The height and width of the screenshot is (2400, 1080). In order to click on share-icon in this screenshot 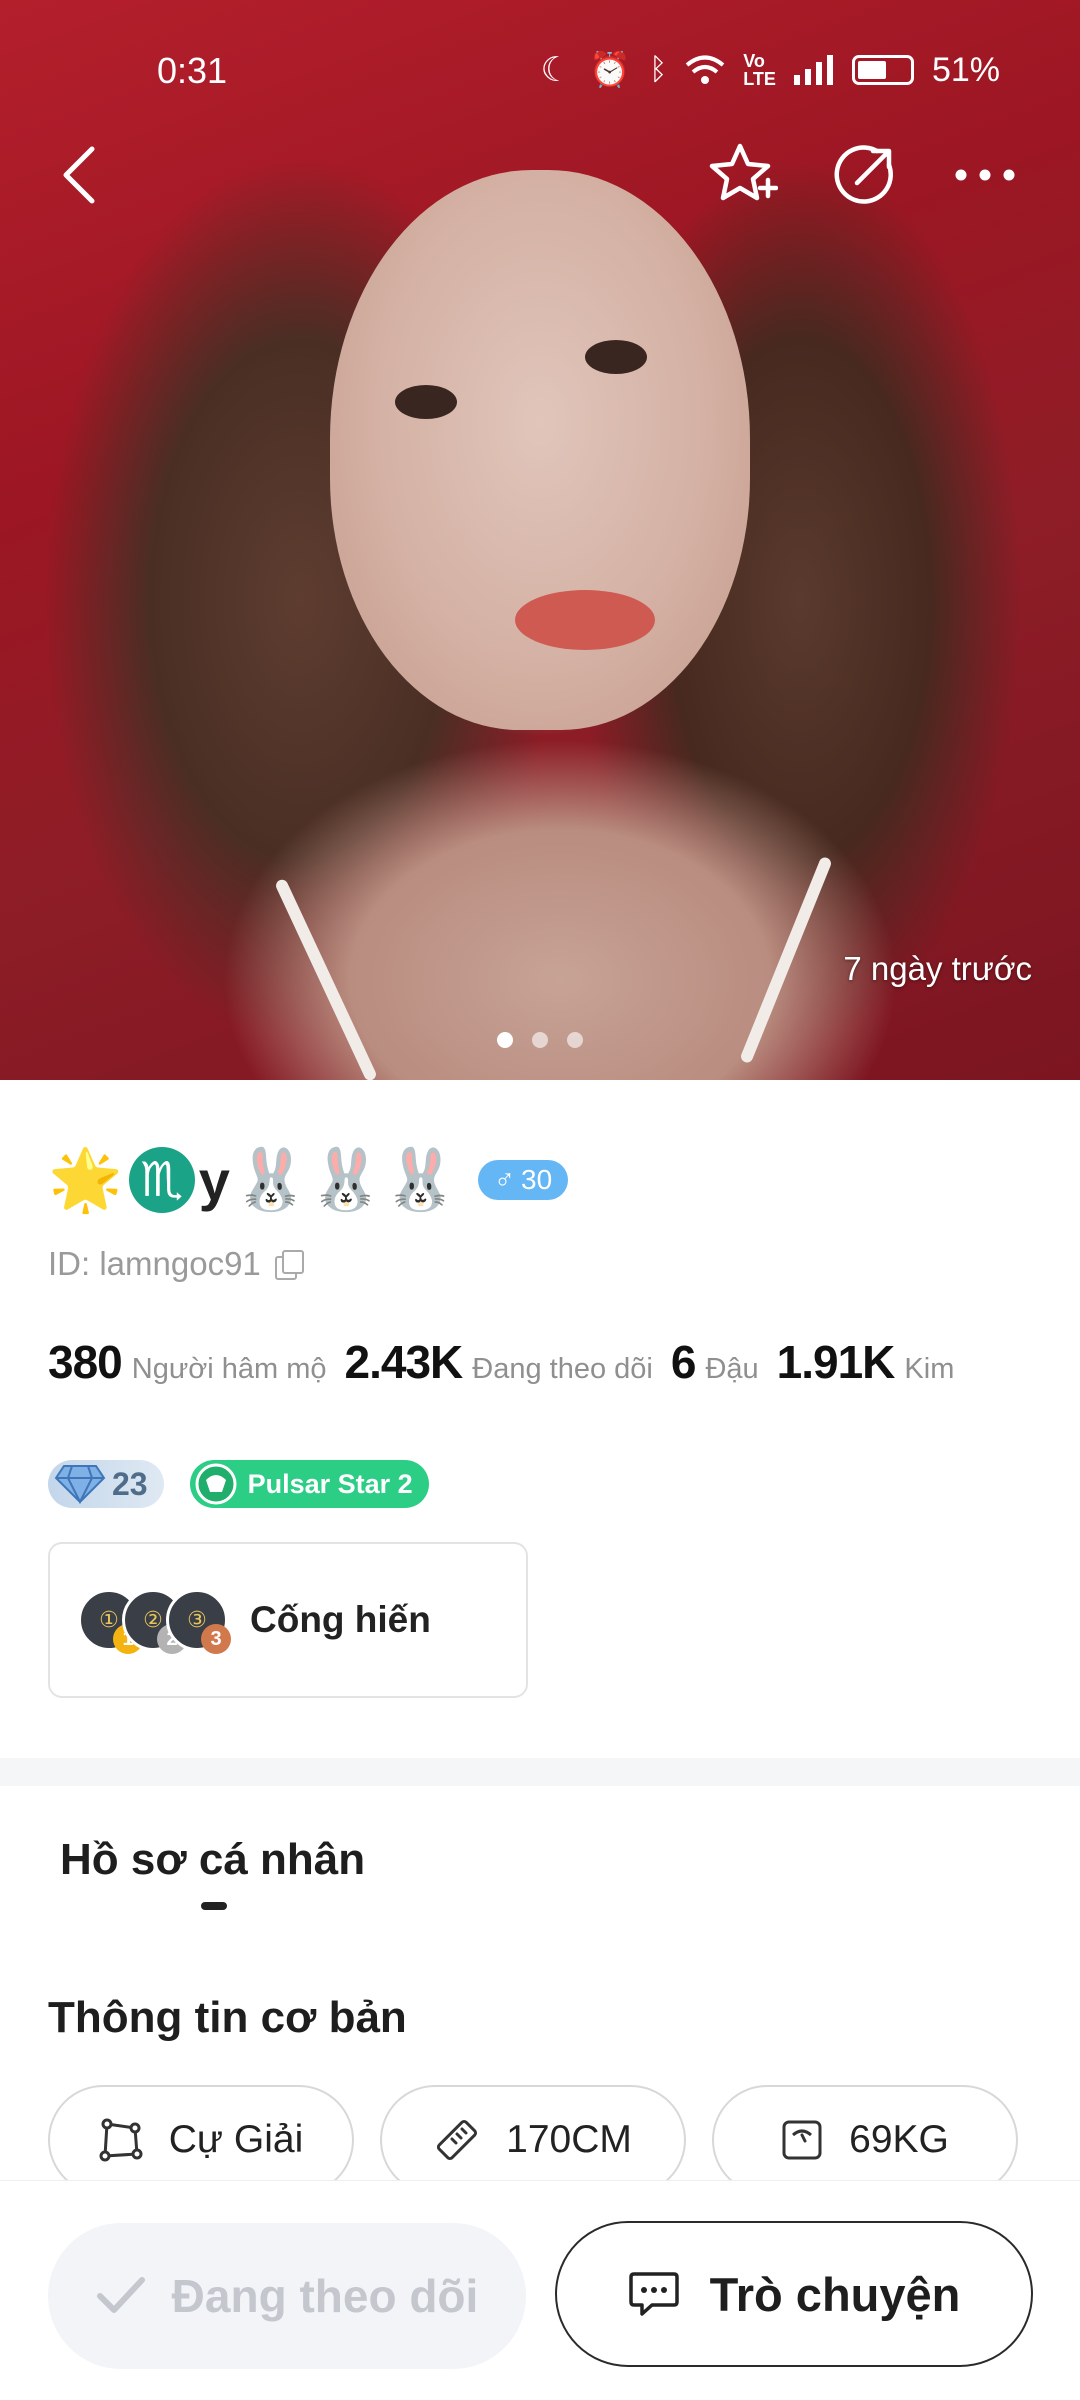, I will do `click(863, 174)`.